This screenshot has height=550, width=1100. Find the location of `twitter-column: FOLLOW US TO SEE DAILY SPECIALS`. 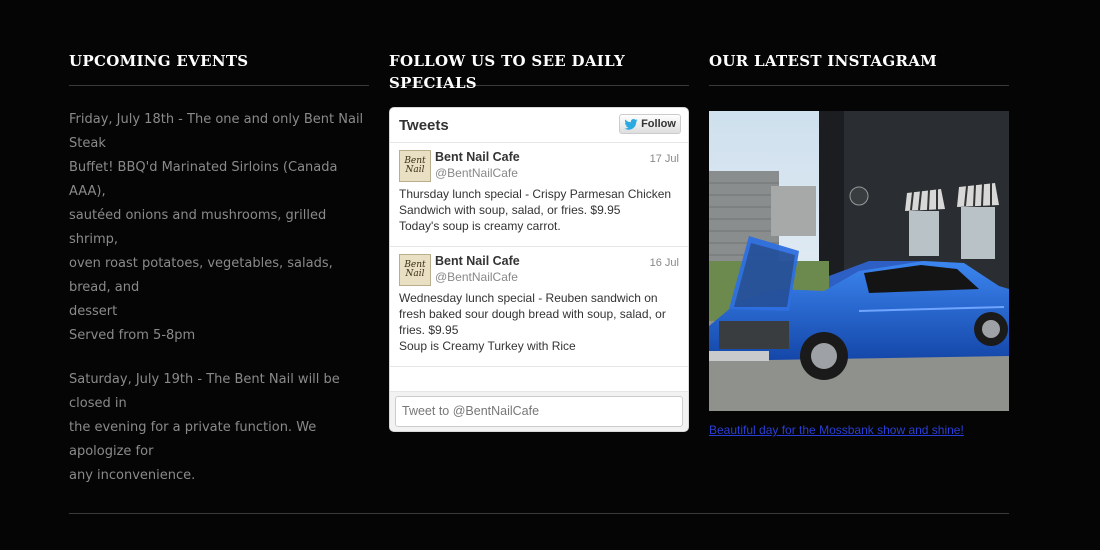

twitter-column: FOLLOW US TO SEE DAILY SPECIALS is located at coordinates (539, 71).